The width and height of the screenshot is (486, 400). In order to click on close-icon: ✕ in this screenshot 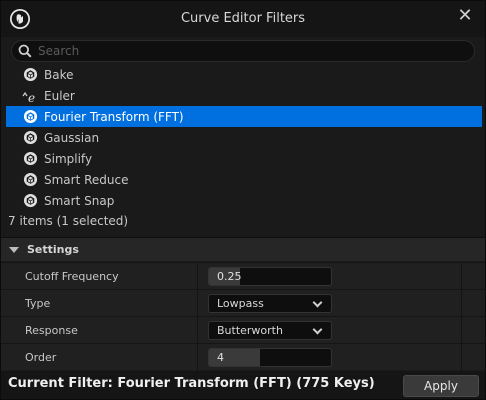, I will do `click(465, 16)`.